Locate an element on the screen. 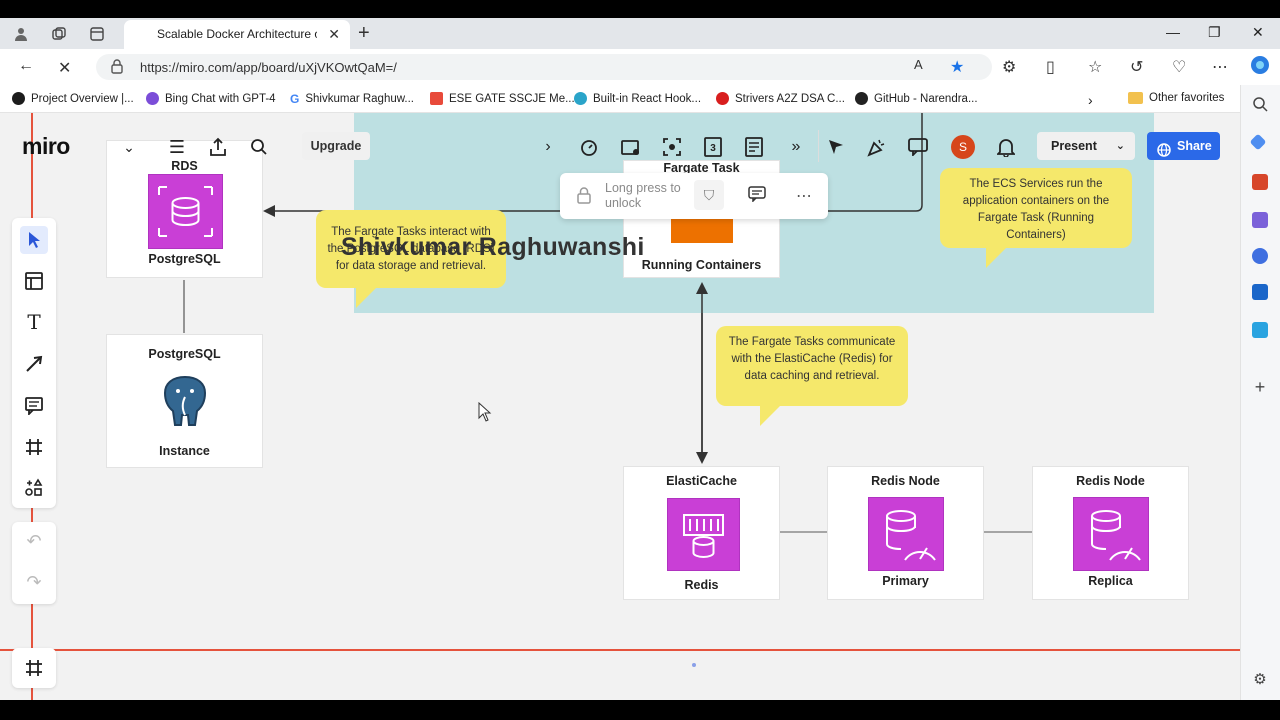 The height and width of the screenshot is (720, 1280). select-tool-icon is located at coordinates (34, 240).